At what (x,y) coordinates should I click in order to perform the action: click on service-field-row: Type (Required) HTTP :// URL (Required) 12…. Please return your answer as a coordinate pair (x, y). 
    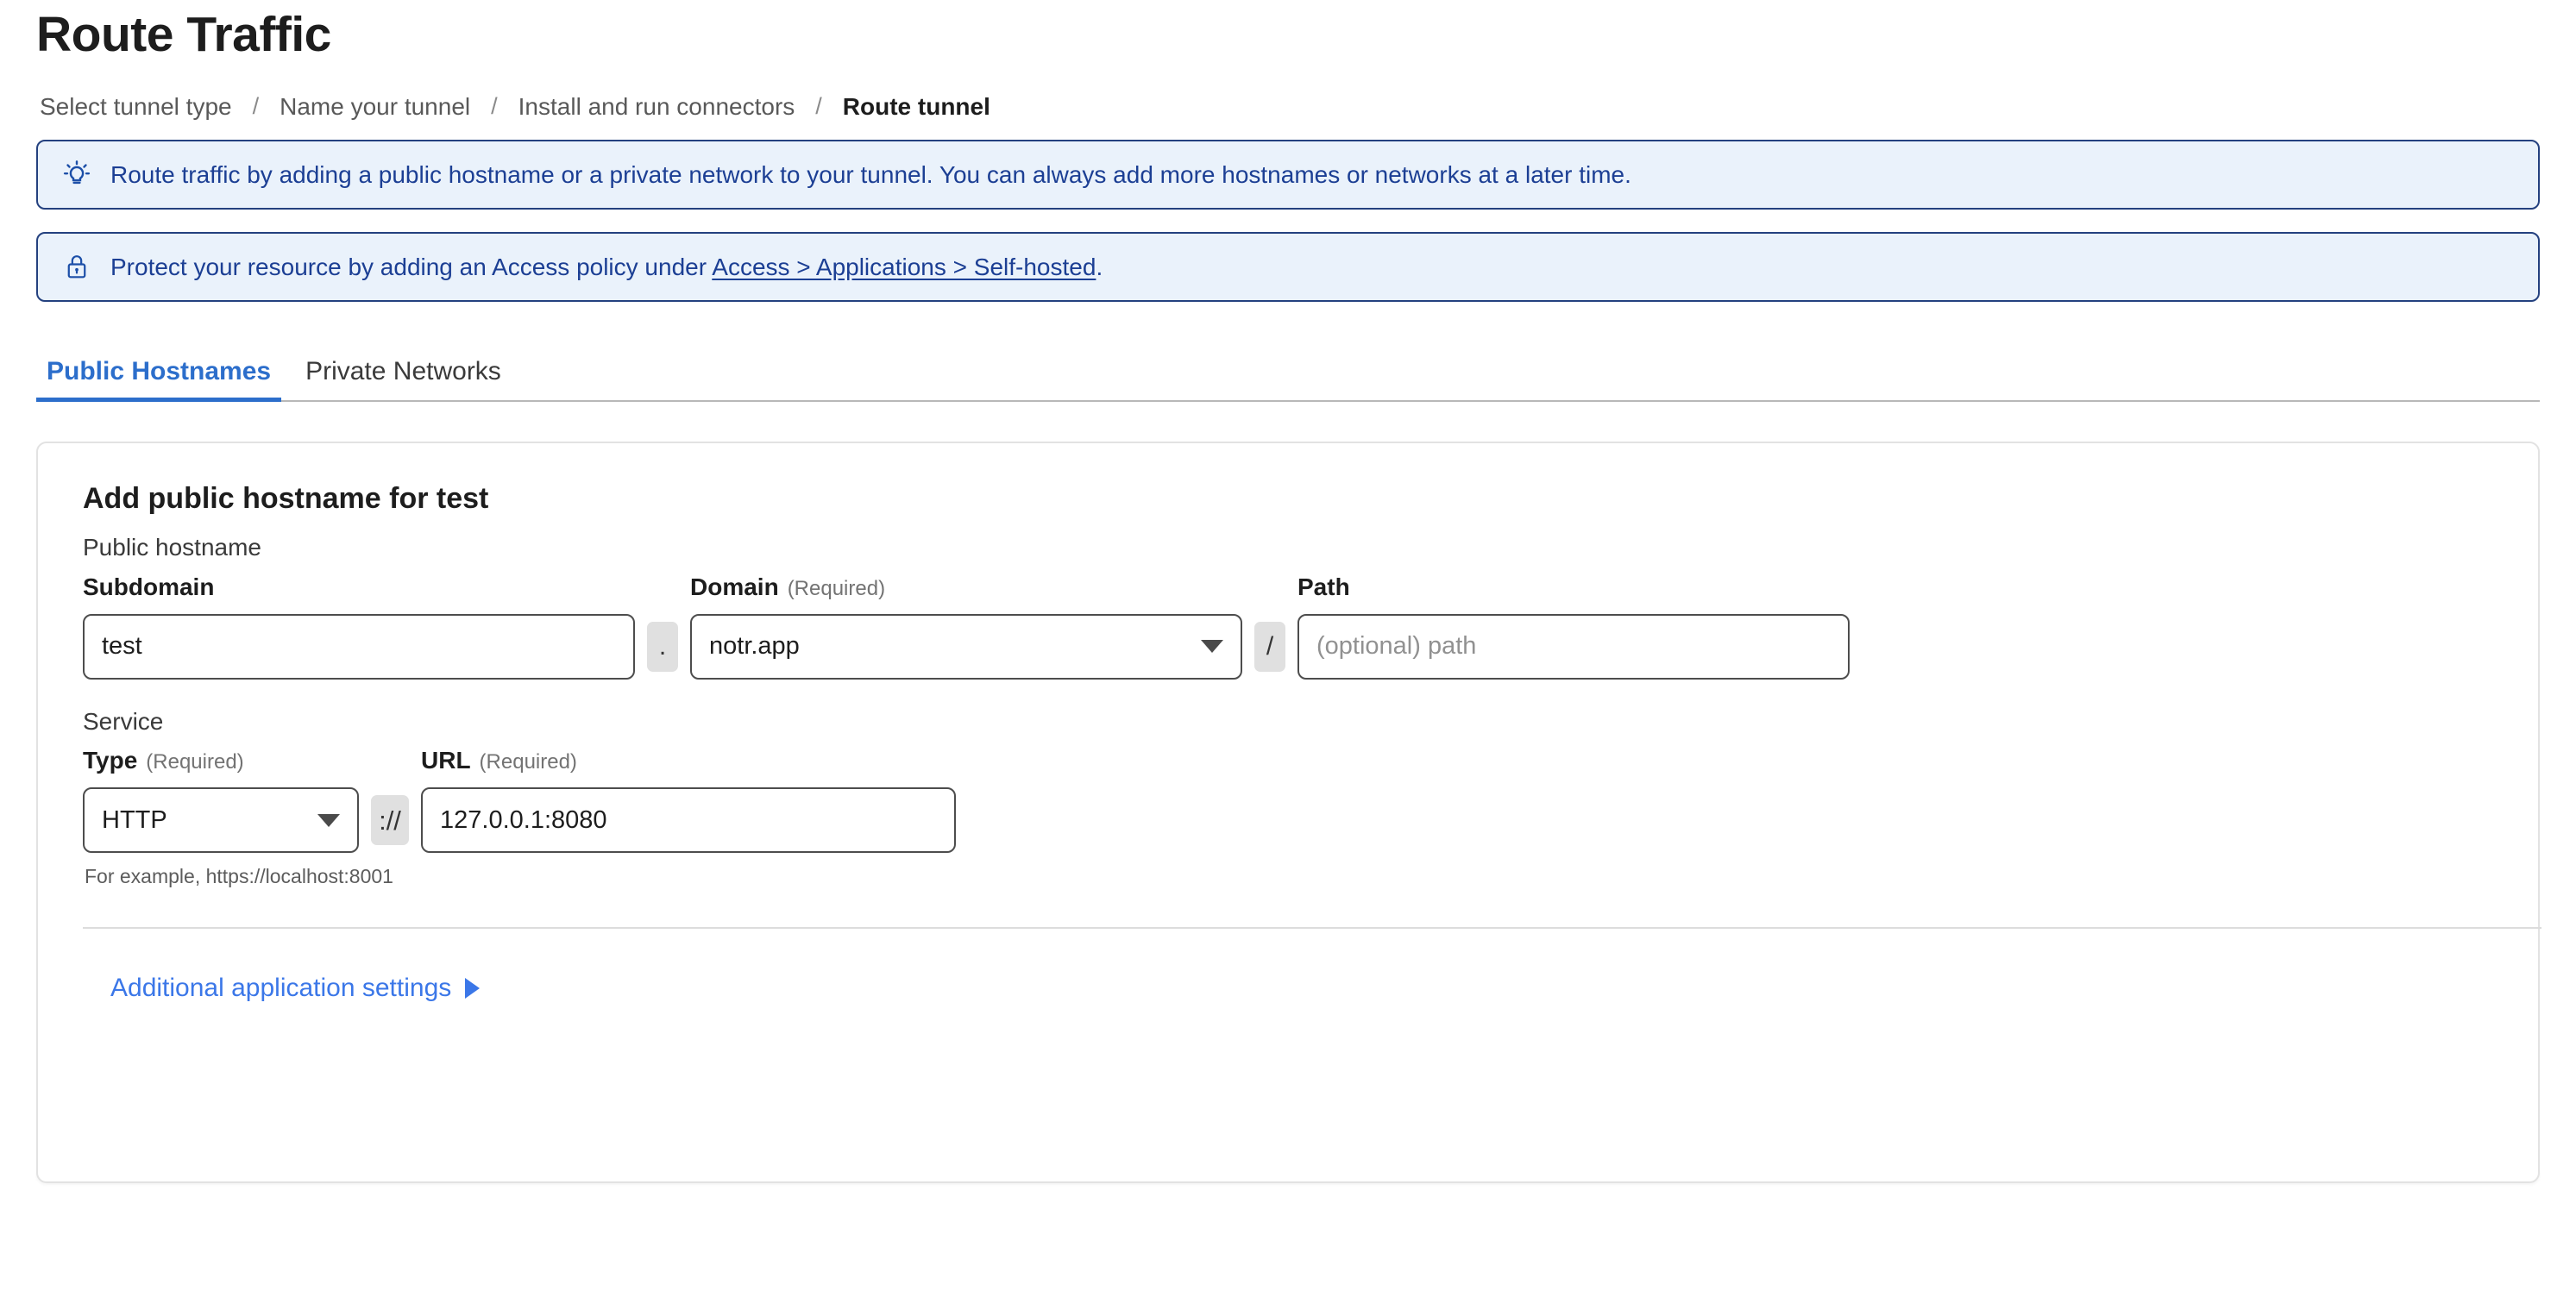
    Looking at the image, I should click on (1288, 800).